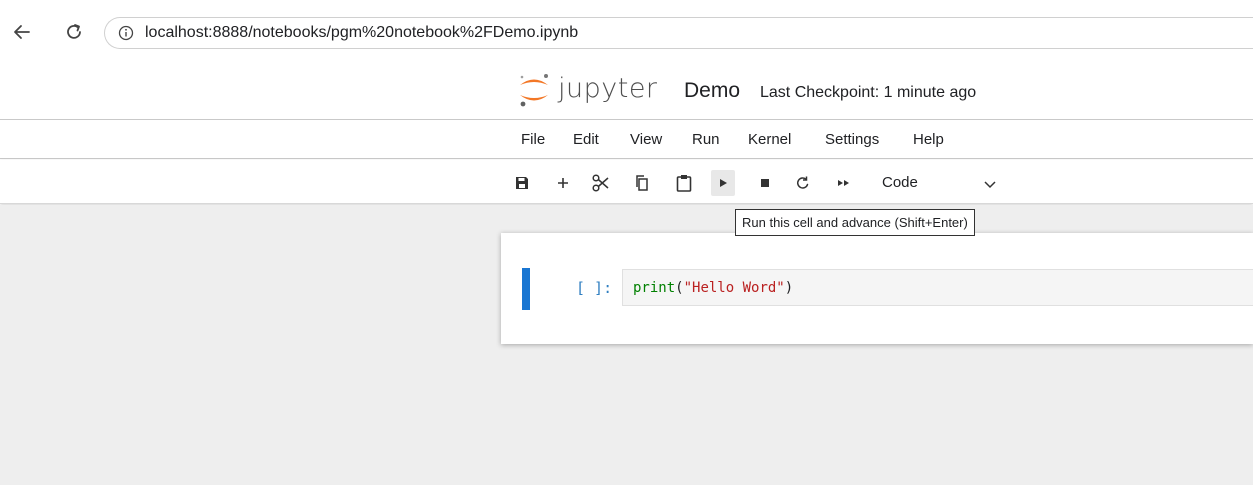 The width and height of the screenshot is (1253, 485). What do you see at coordinates (594, 288) in the screenshot?
I see `input-prompt: [ ]:` at bounding box center [594, 288].